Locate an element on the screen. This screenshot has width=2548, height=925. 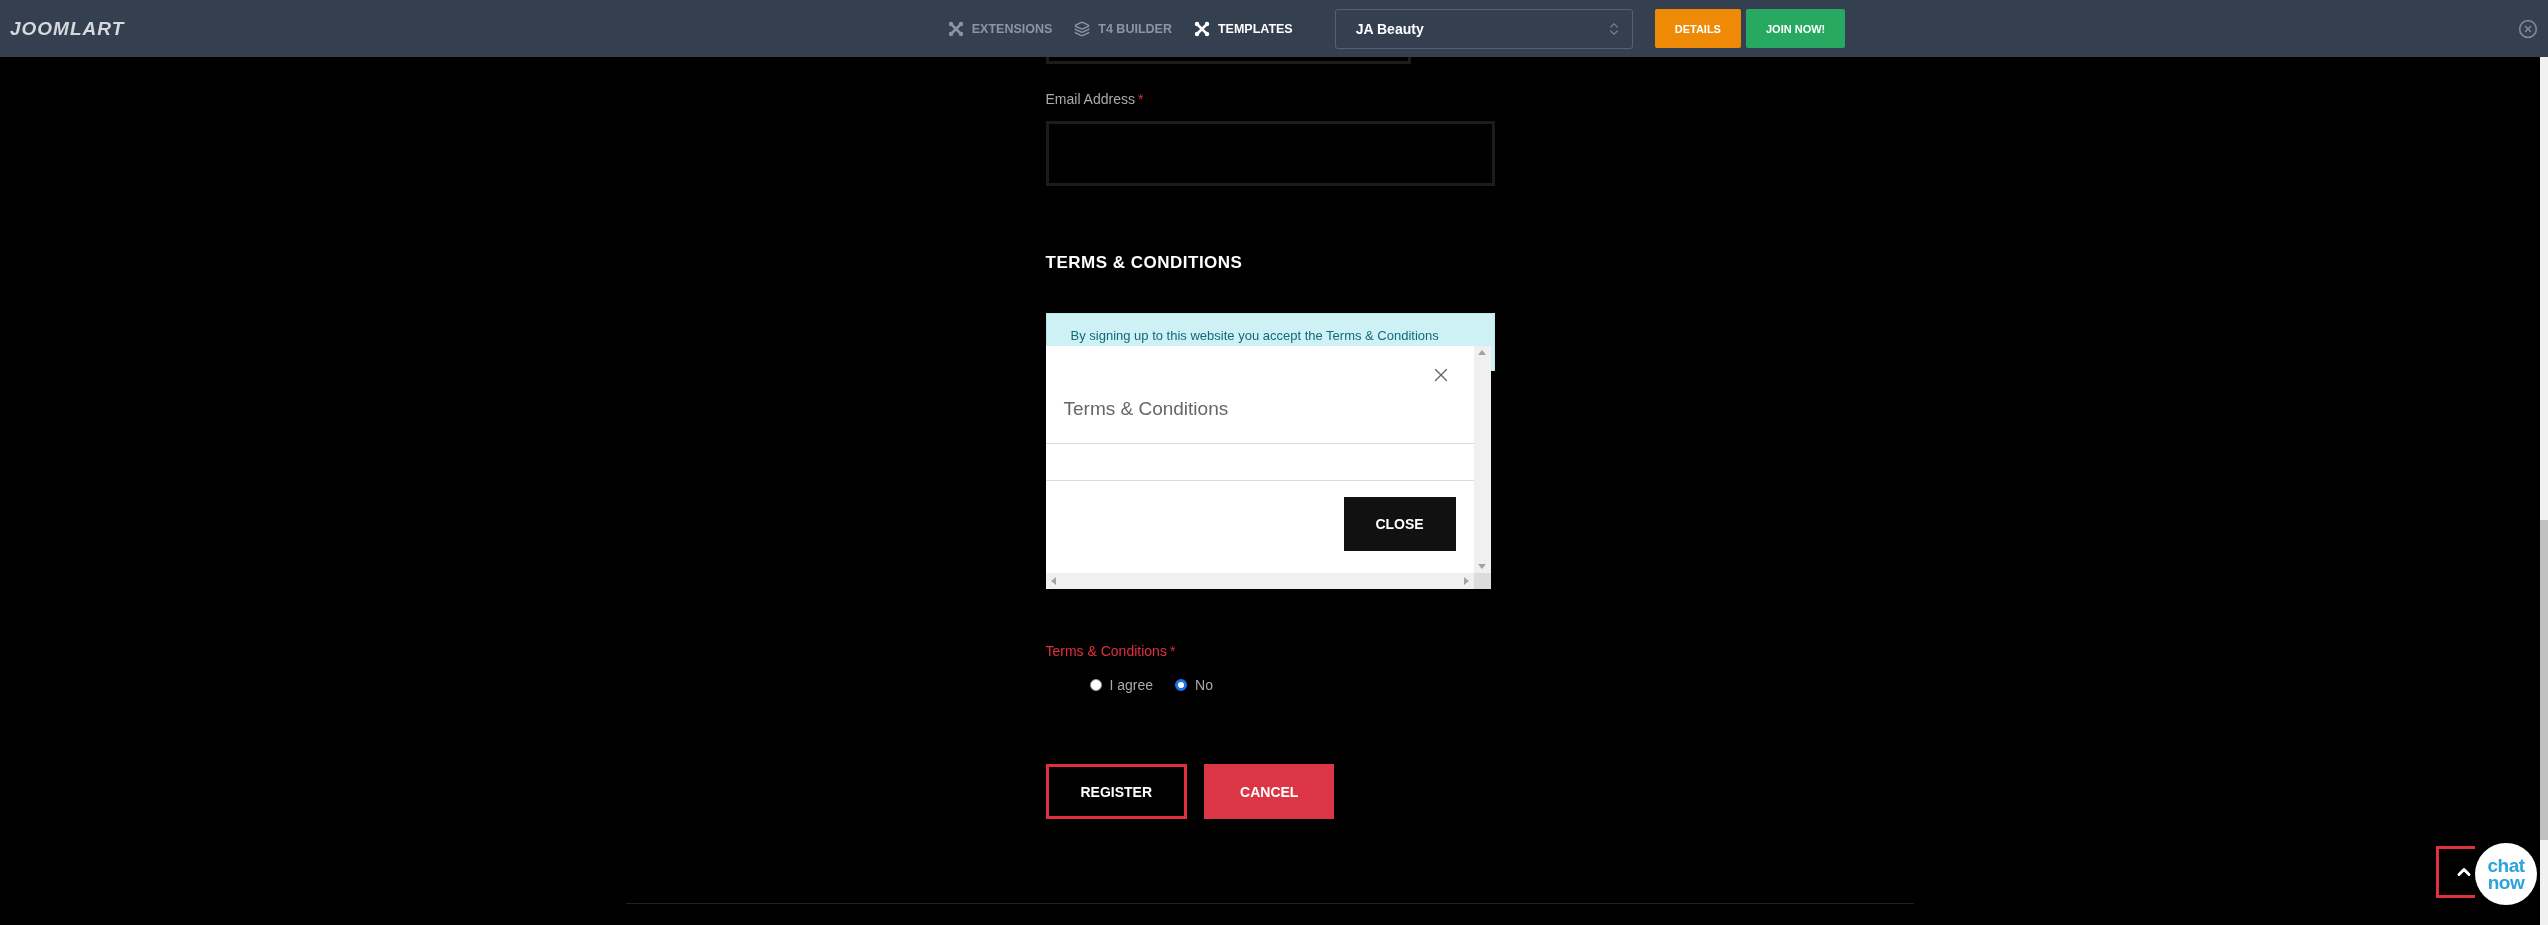
input-field is located at coordinates (1228, 60).